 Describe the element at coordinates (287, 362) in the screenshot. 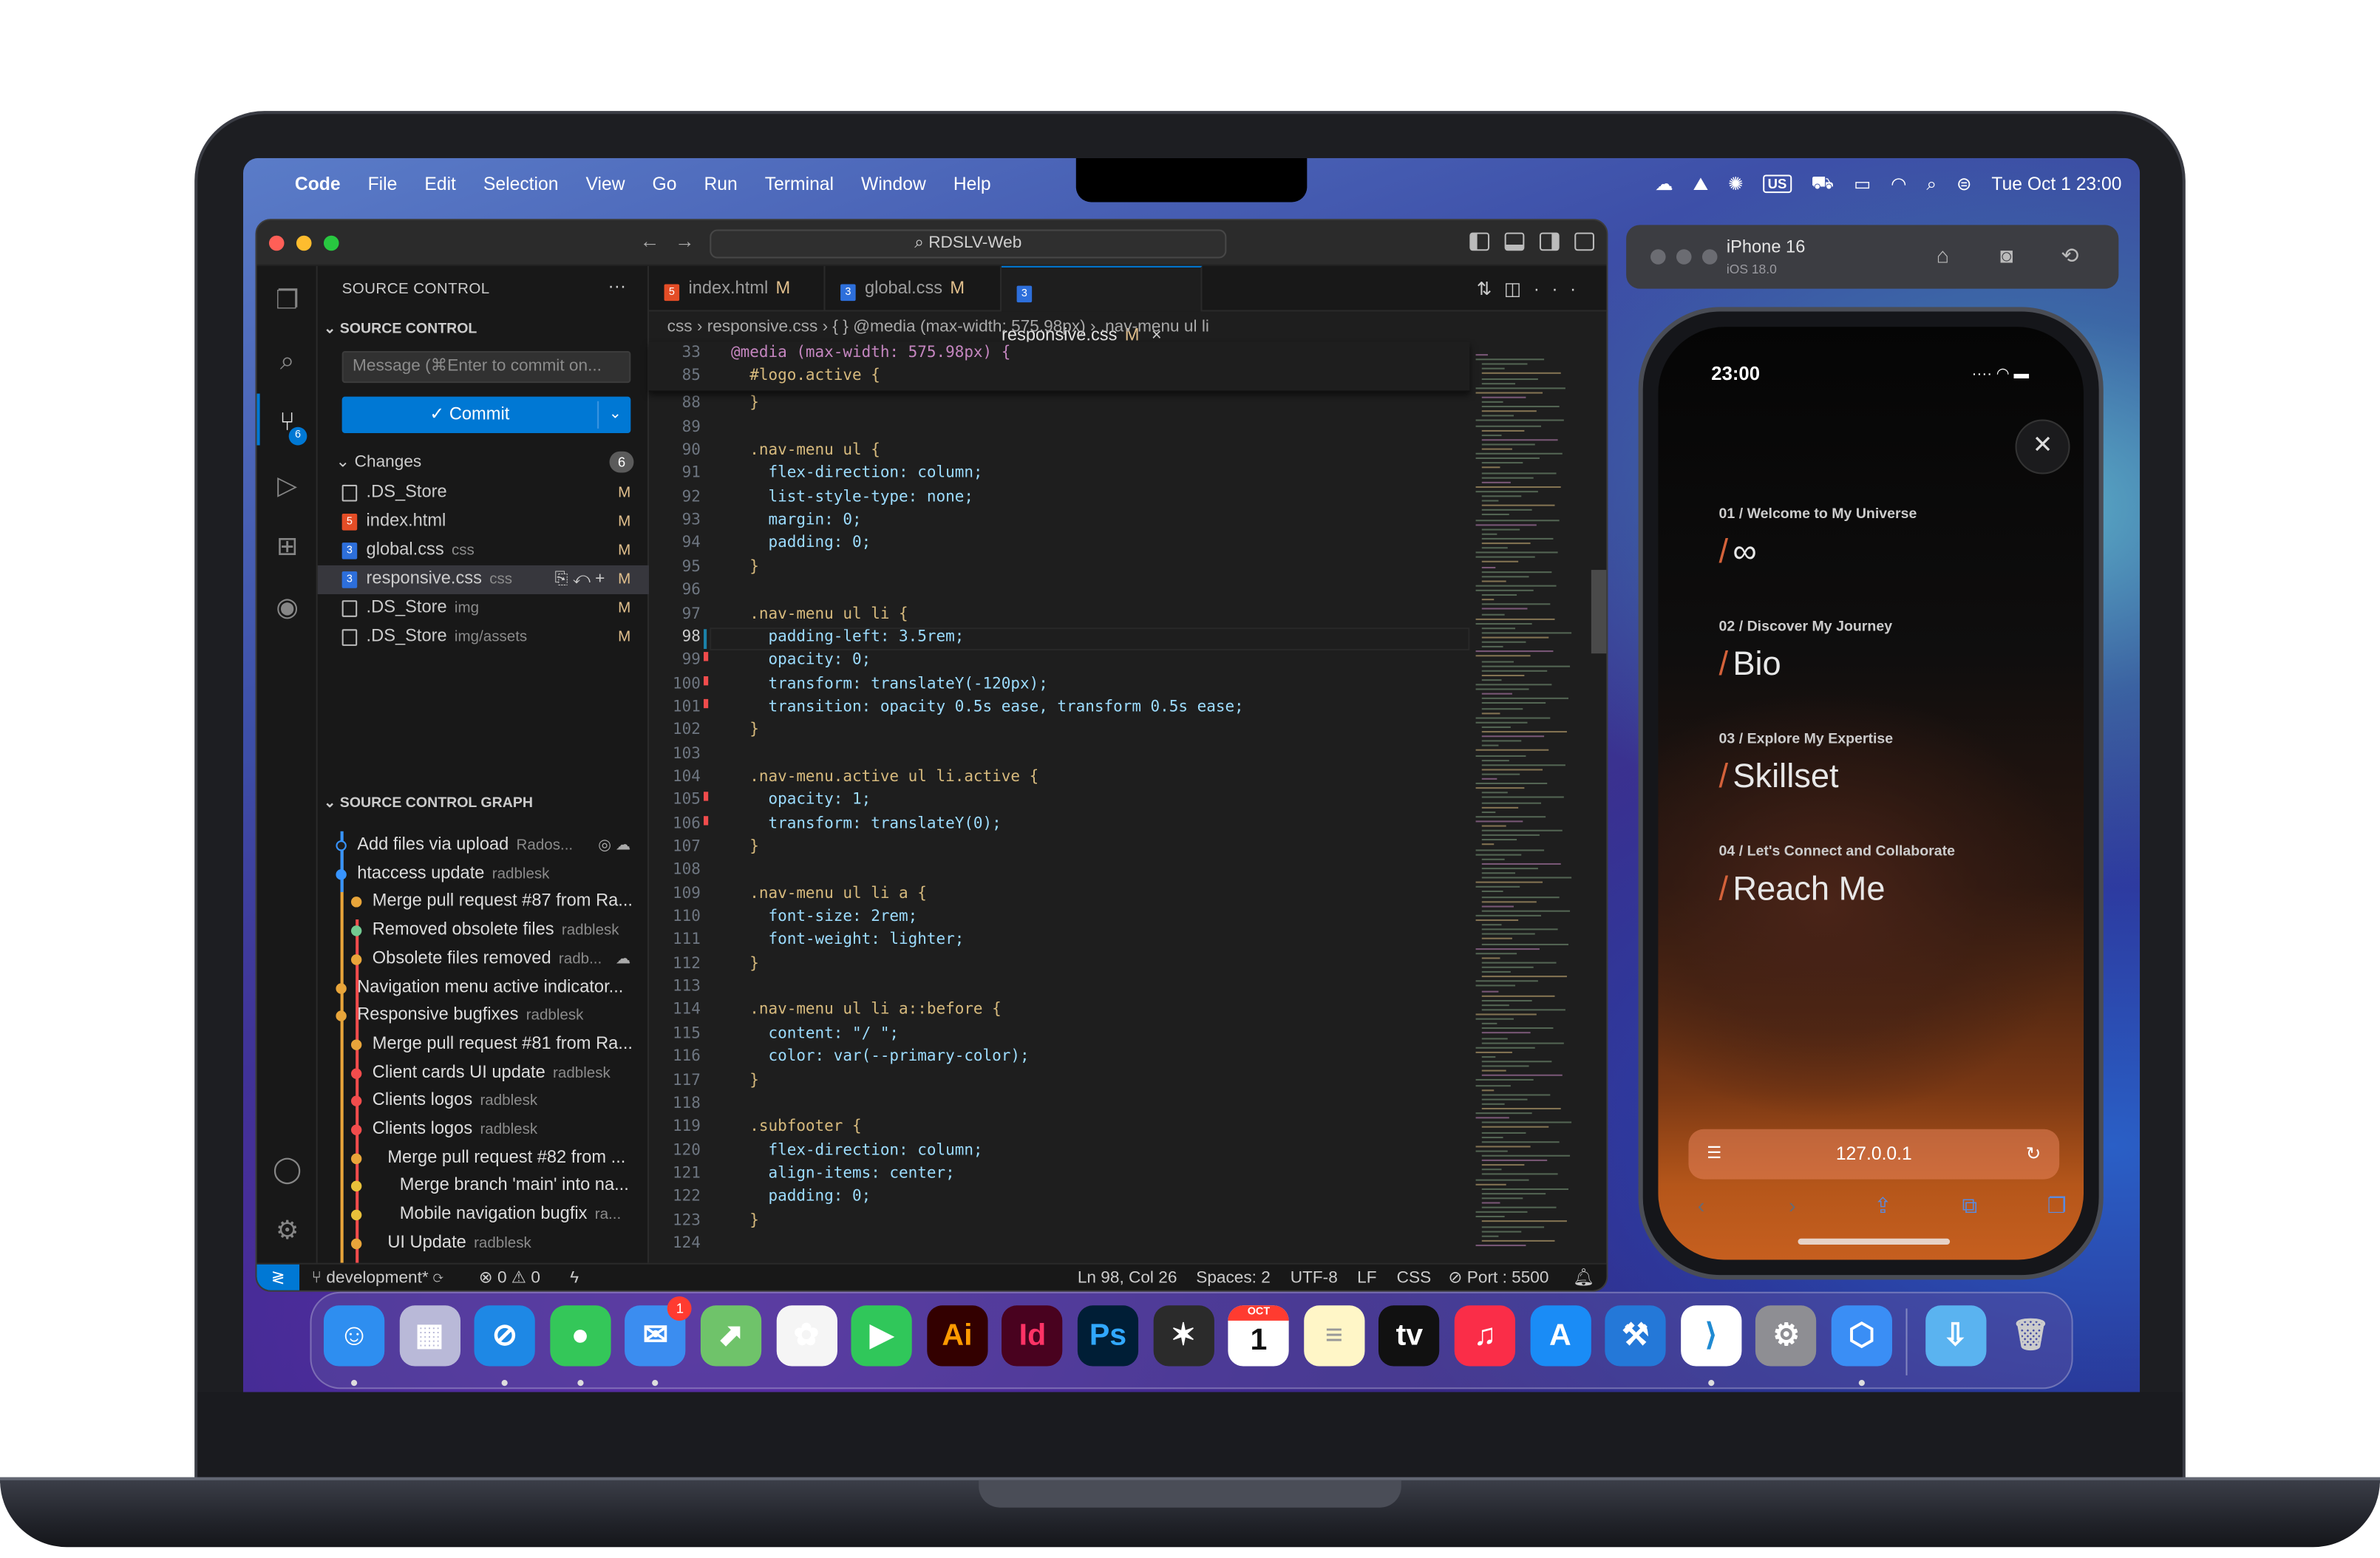

I see `search-icon: ⌕` at that location.